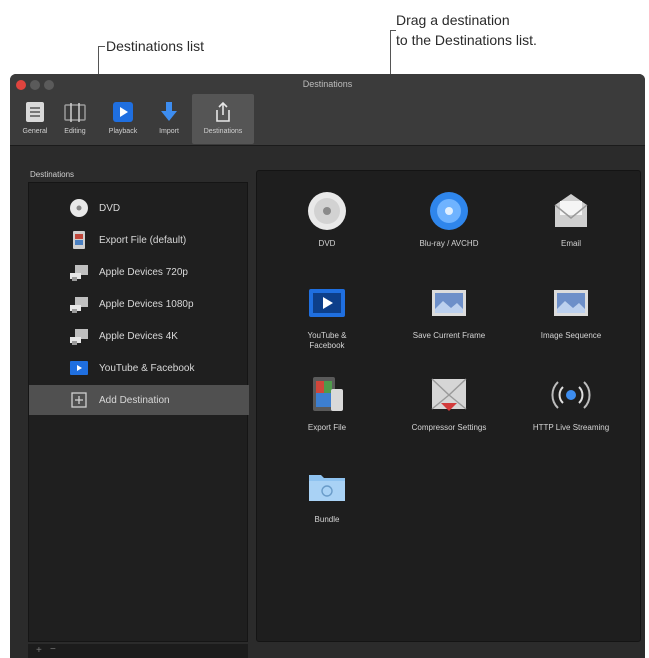 This screenshot has width=649, height=658. Describe the element at coordinates (223, 131) in the screenshot. I see `toolbar-label: Destinations` at that location.